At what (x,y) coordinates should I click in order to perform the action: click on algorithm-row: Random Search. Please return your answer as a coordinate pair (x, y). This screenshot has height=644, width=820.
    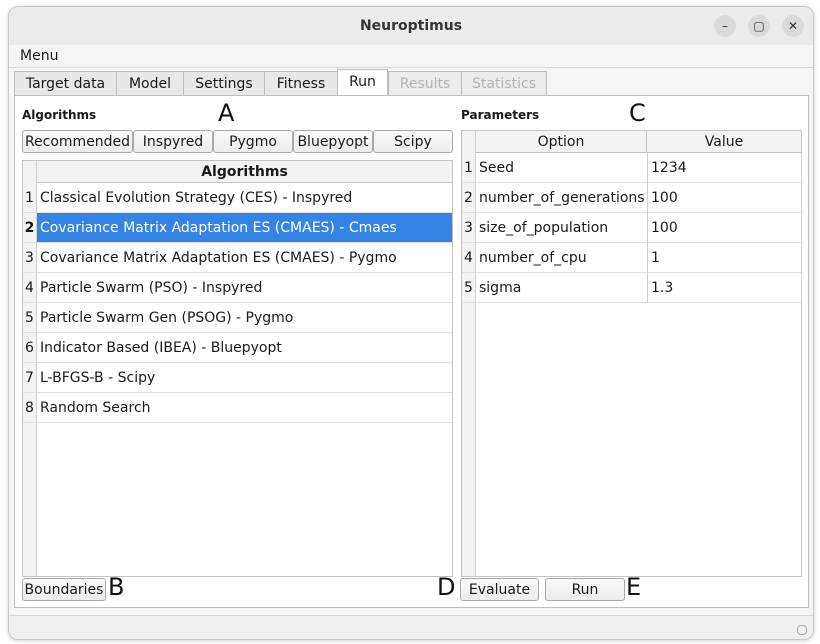
    Looking at the image, I should click on (244, 408).